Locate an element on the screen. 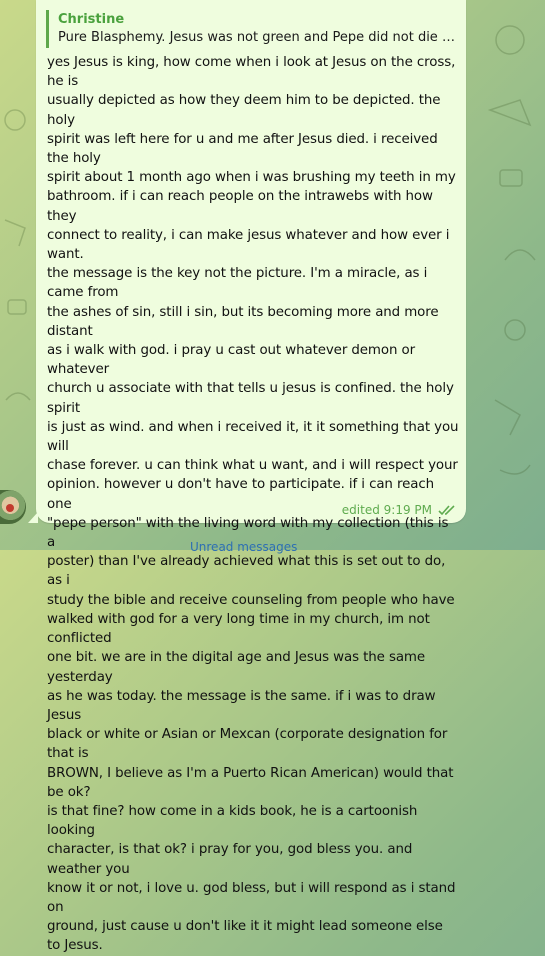  unread-messages-divider: Unread messages is located at coordinates (244, 547).